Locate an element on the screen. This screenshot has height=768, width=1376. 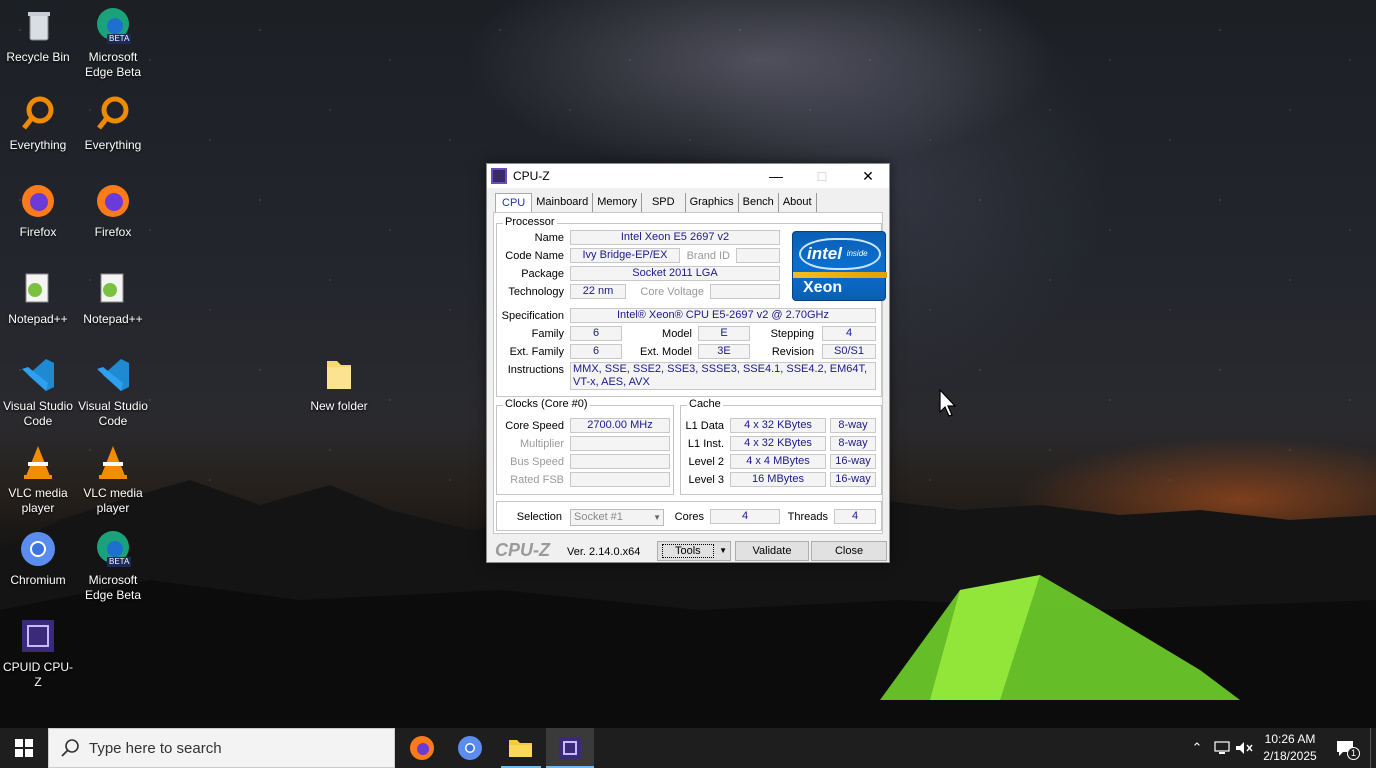
title-bar: CPU-Z — □ ✕ is located at coordinates (688, 176).